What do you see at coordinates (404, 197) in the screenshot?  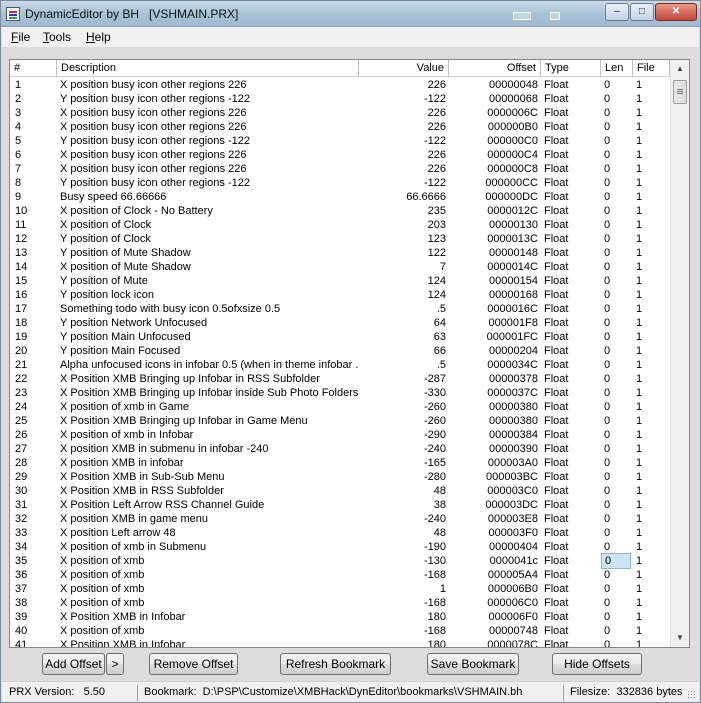 I see `cell-value: 66.6666` at bounding box center [404, 197].